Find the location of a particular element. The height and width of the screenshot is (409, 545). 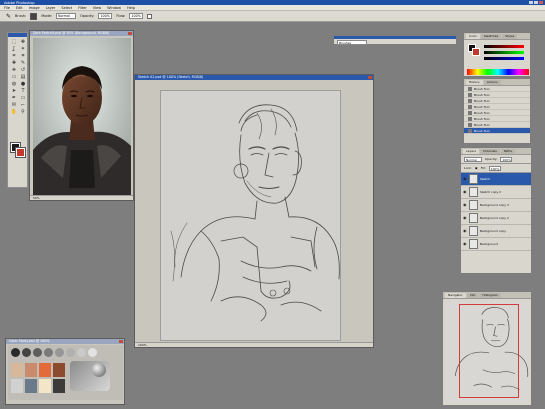

document-window-color-study: Color Study.psd @ 100% is located at coordinates (65, 371).